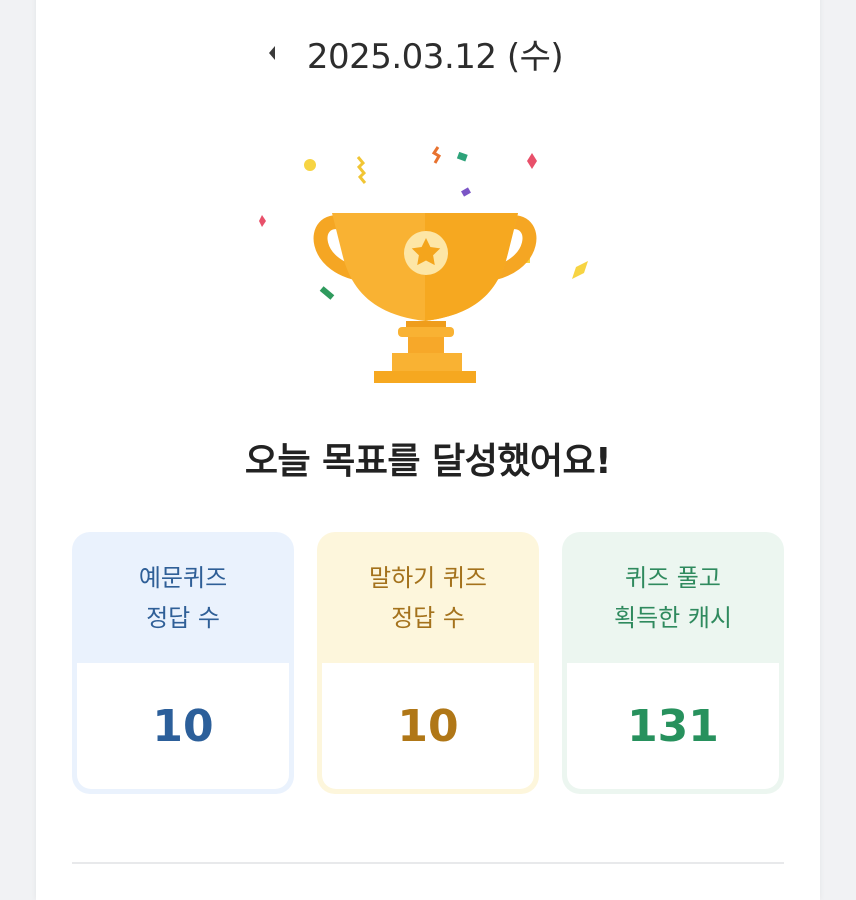 This screenshot has width=856, height=900. I want to click on trophy-illustration, so click(430, 265).